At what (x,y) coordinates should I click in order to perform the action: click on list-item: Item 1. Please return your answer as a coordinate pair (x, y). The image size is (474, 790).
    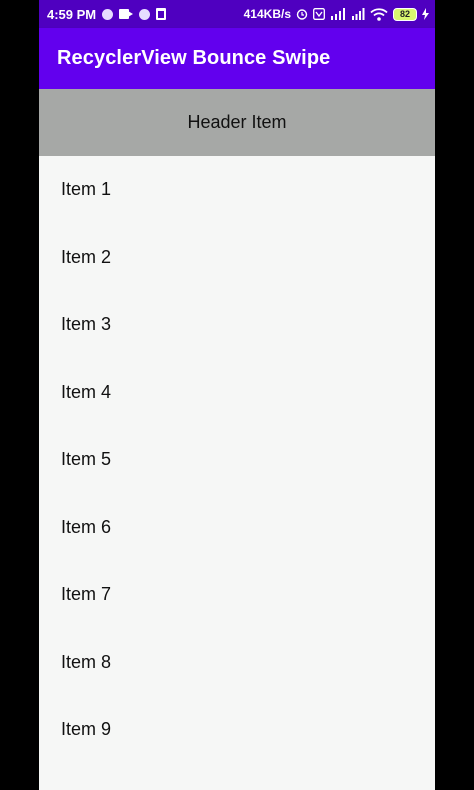
    Looking at the image, I should click on (237, 190).